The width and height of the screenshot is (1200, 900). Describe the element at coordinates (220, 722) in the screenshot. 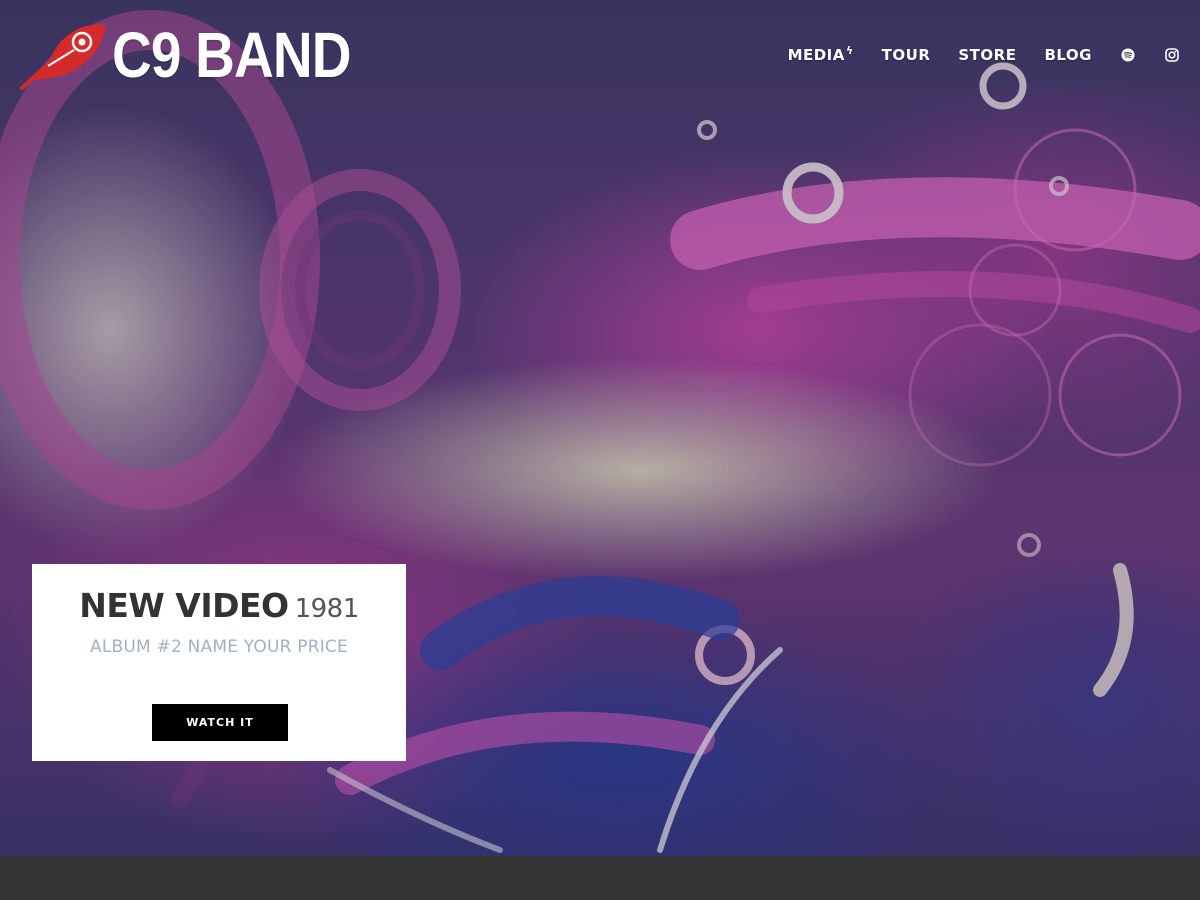

I see `watch-it-button: WATCH IT` at that location.